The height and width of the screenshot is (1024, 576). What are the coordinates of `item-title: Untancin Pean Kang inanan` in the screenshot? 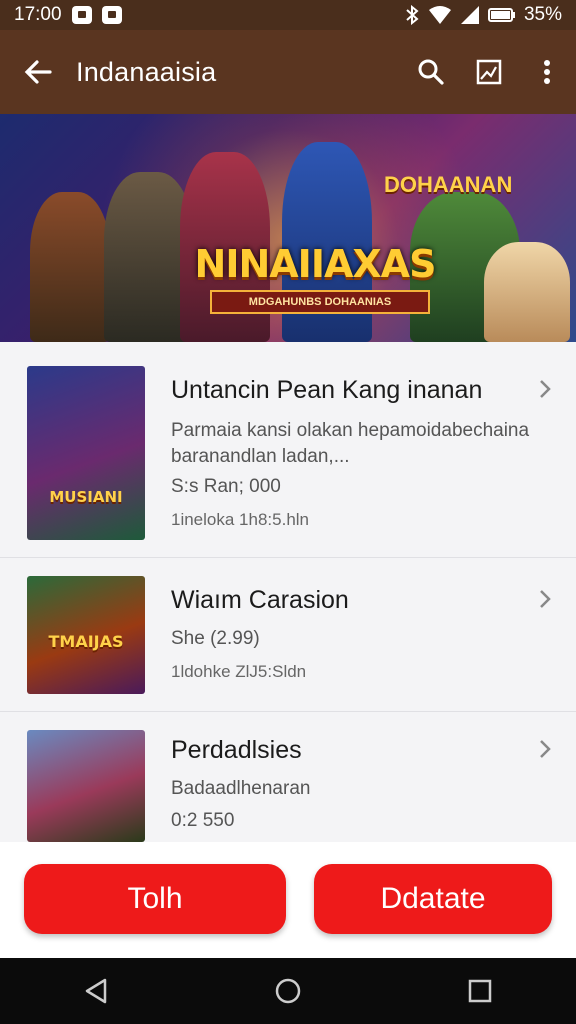 It's located at (327, 390).